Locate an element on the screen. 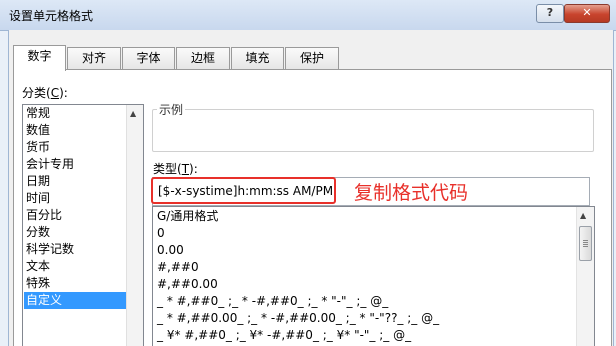  category-item: 货币 is located at coordinates (38, 147).